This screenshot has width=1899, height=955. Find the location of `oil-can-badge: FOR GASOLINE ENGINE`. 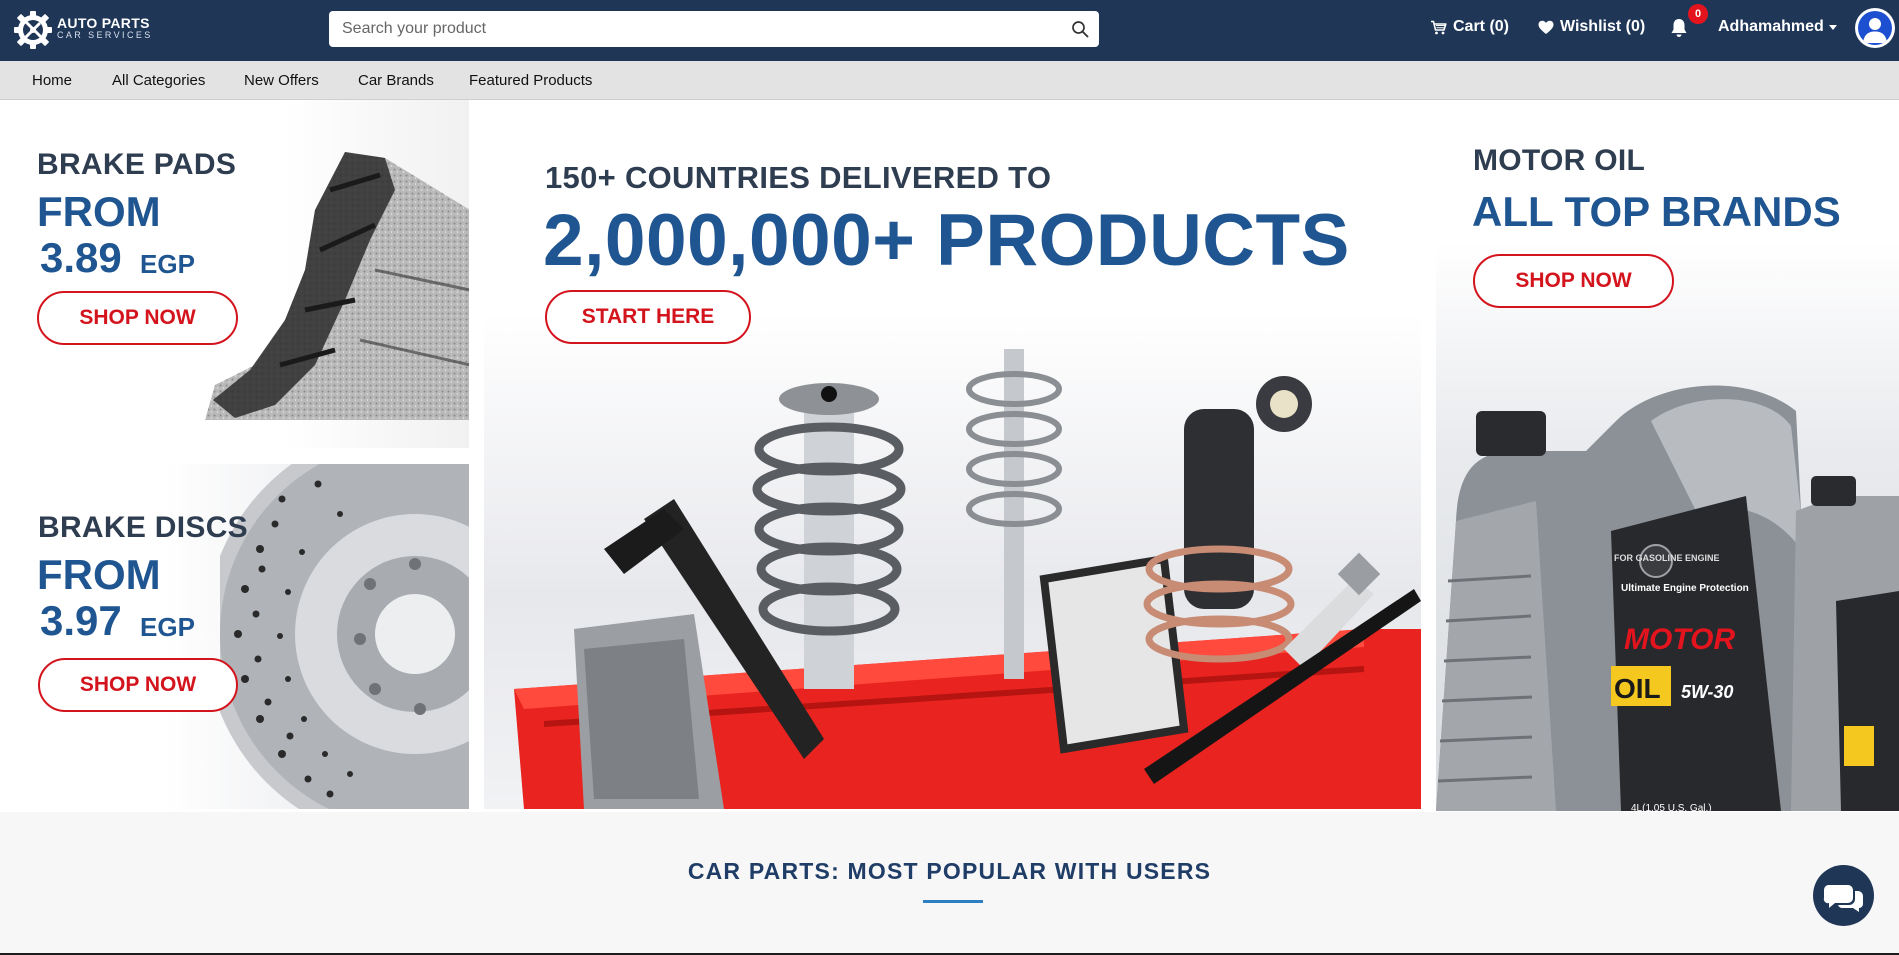

oil-can-badge: FOR GASOLINE ENGINE is located at coordinates (1667, 558).